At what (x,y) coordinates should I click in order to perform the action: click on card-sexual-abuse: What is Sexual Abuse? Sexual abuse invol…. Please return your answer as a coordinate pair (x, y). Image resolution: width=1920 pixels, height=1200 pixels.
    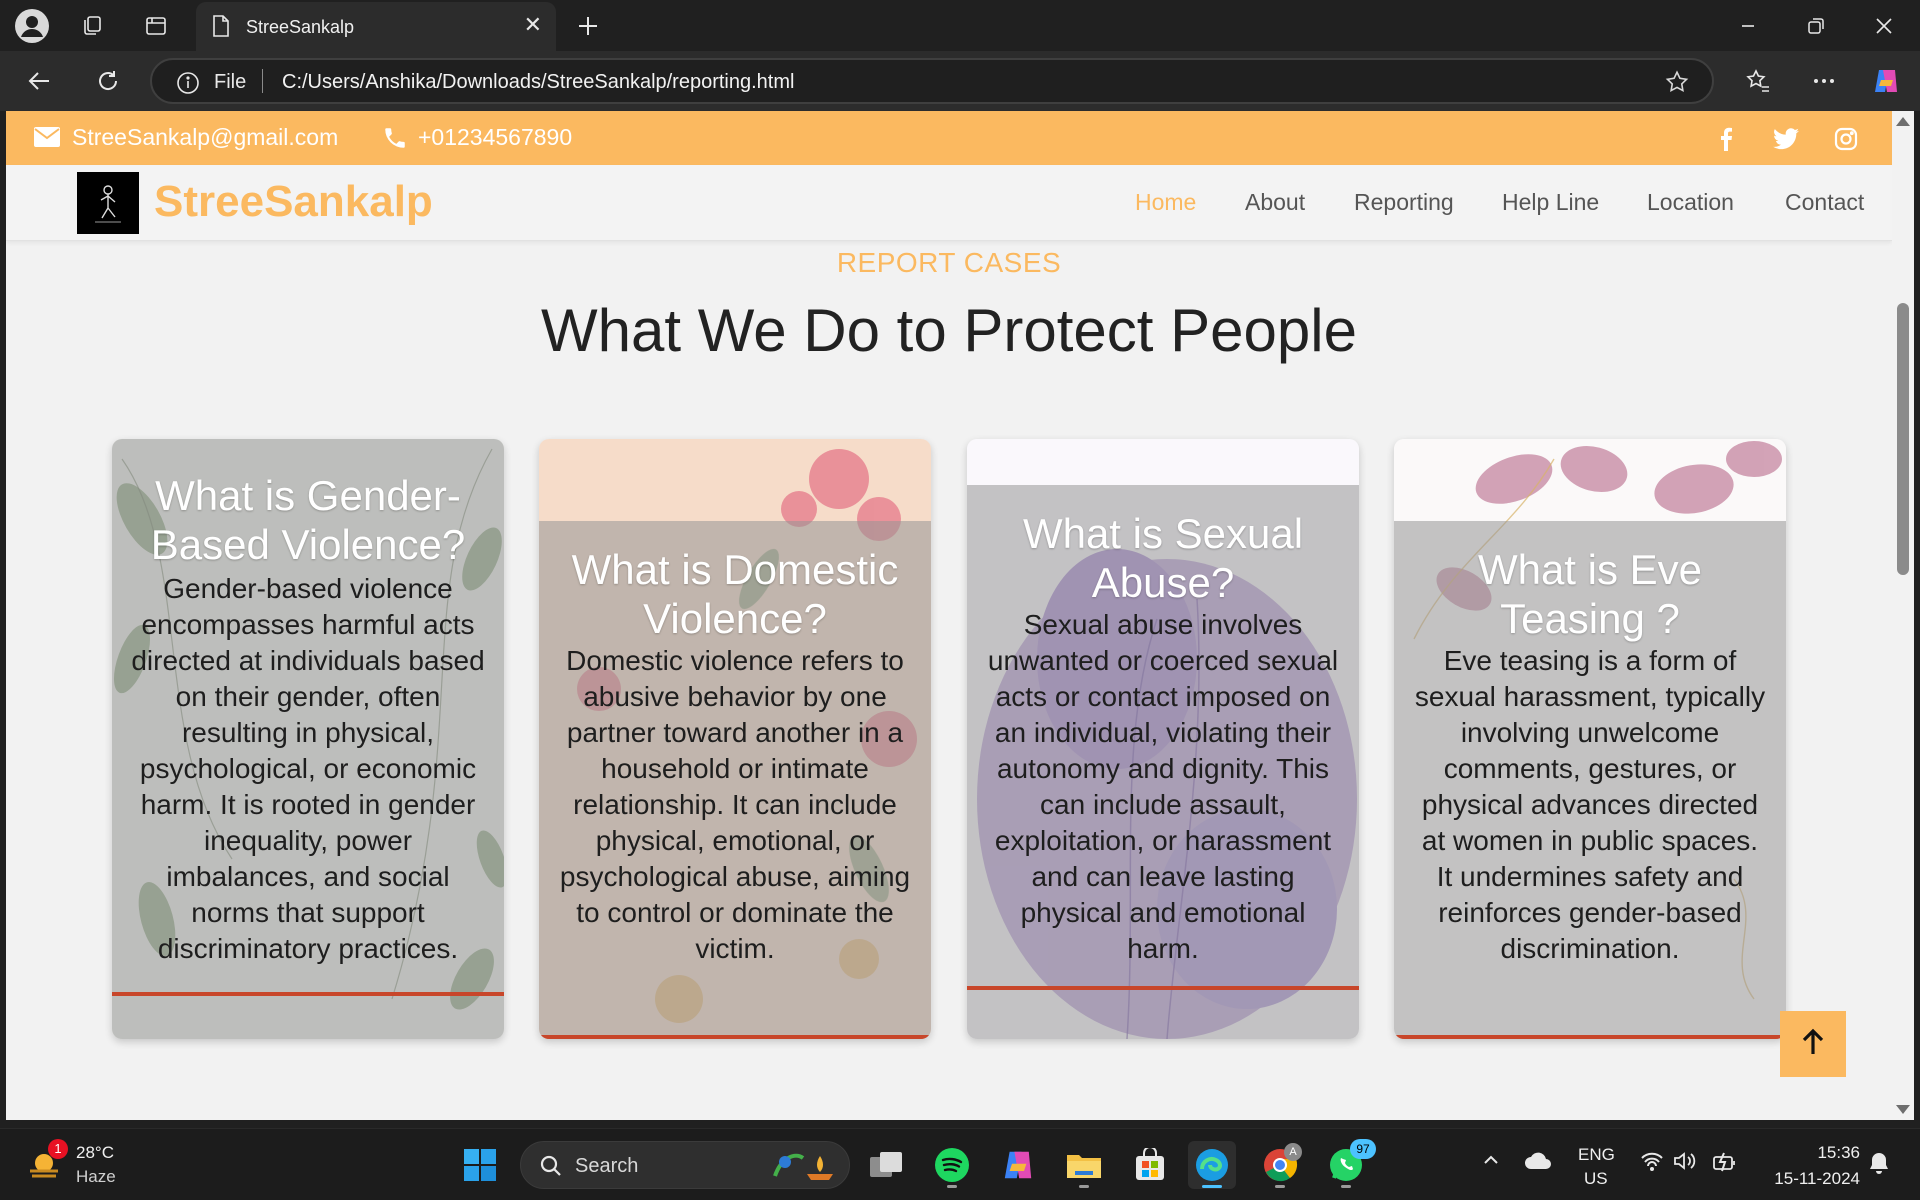
    Looking at the image, I should click on (1163, 739).